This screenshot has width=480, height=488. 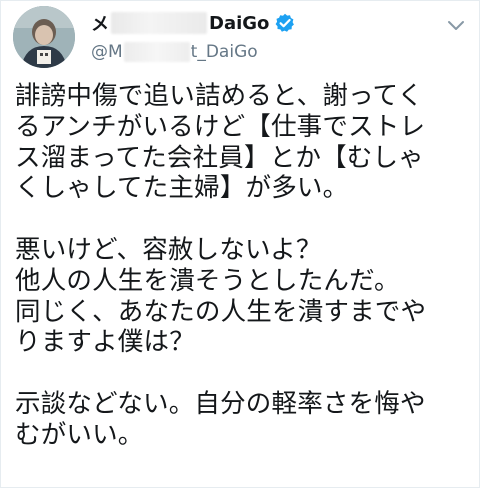 I want to click on author-name-redaction, so click(x=159, y=23).